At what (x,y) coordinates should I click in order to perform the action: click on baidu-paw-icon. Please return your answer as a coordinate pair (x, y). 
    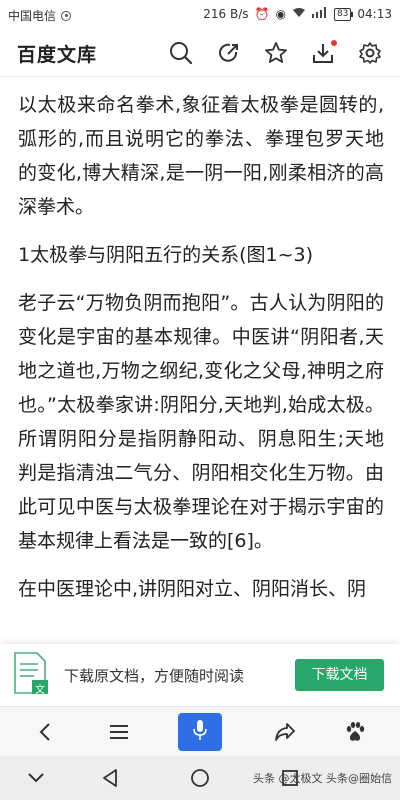
    Looking at the image, I should click on (355, 732).